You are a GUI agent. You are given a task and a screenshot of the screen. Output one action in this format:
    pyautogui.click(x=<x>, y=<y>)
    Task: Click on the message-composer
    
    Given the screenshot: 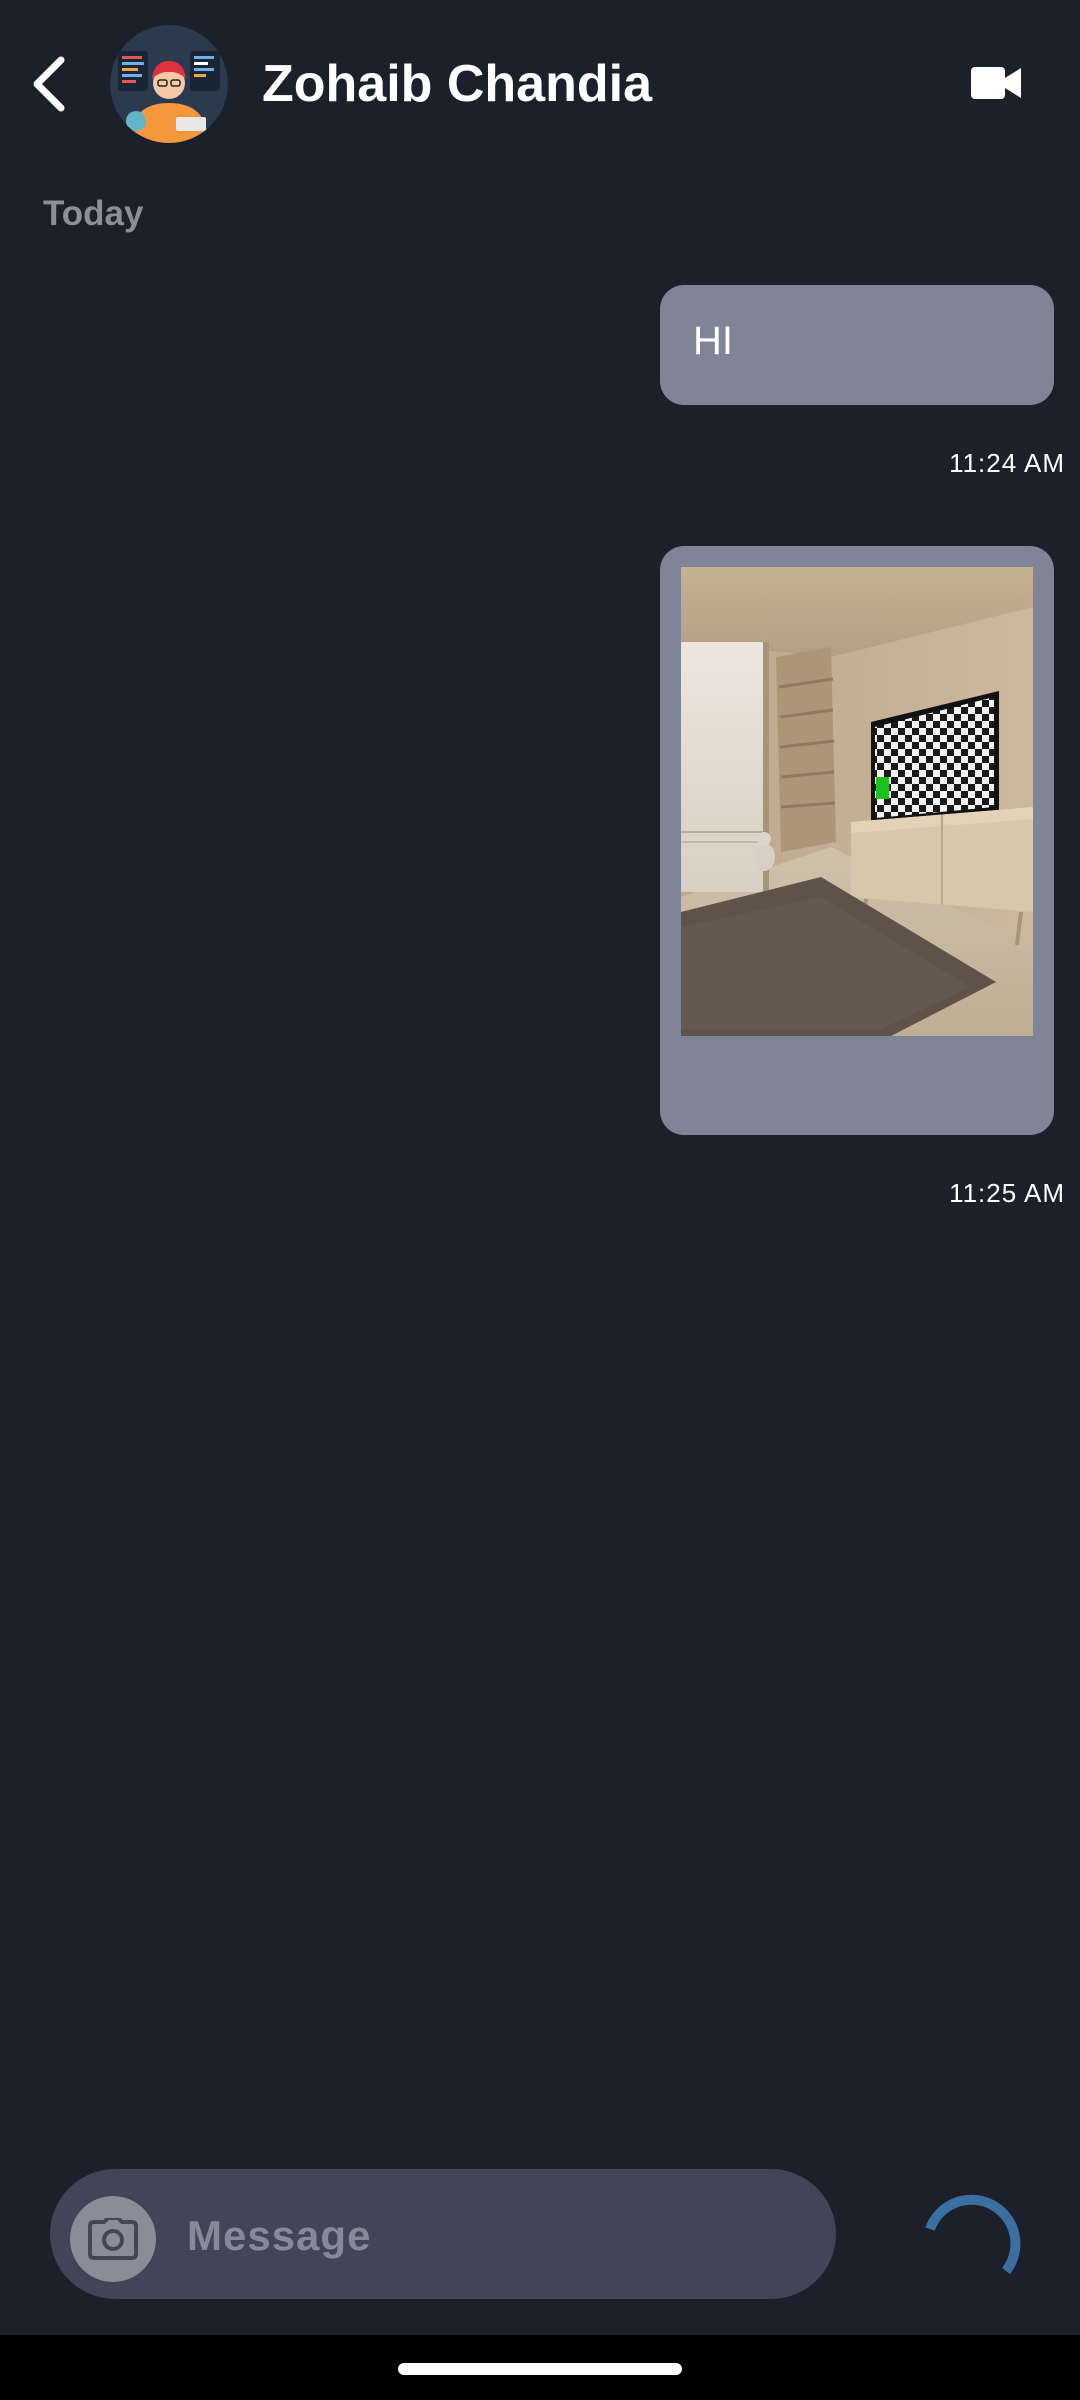 What is the action you would take?
    pyautogui.click(x=443, y=2234)
    